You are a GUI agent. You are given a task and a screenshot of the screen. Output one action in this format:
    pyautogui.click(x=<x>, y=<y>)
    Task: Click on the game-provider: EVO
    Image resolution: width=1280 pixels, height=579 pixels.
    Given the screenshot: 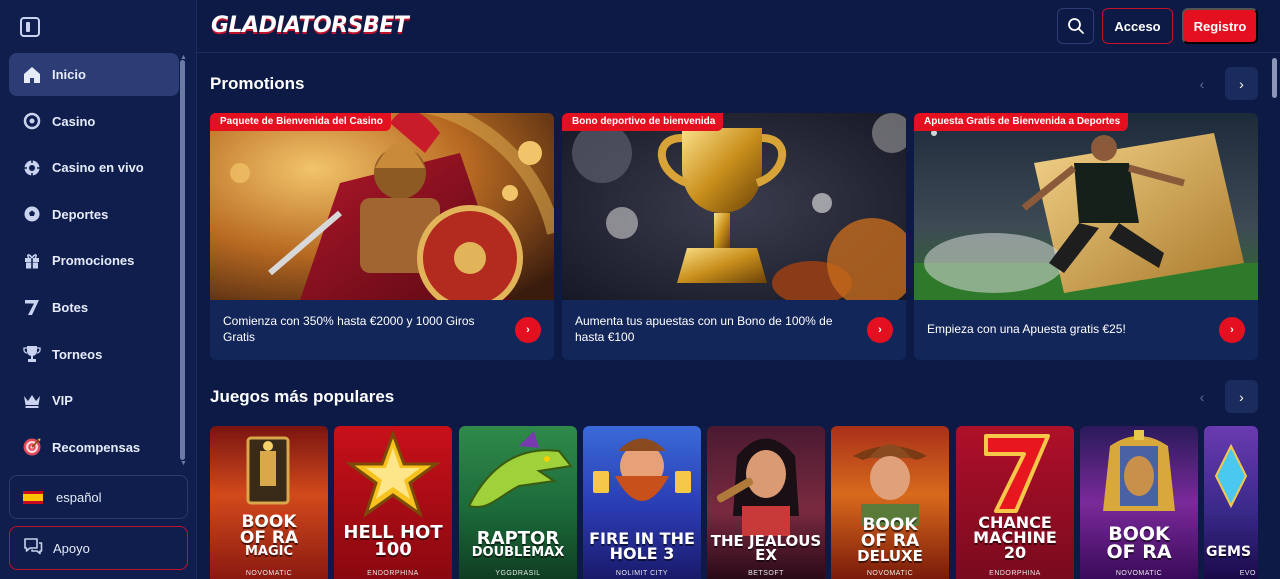 What is the action you would take?
    pyautogui.click(x=1247, y=573)
    